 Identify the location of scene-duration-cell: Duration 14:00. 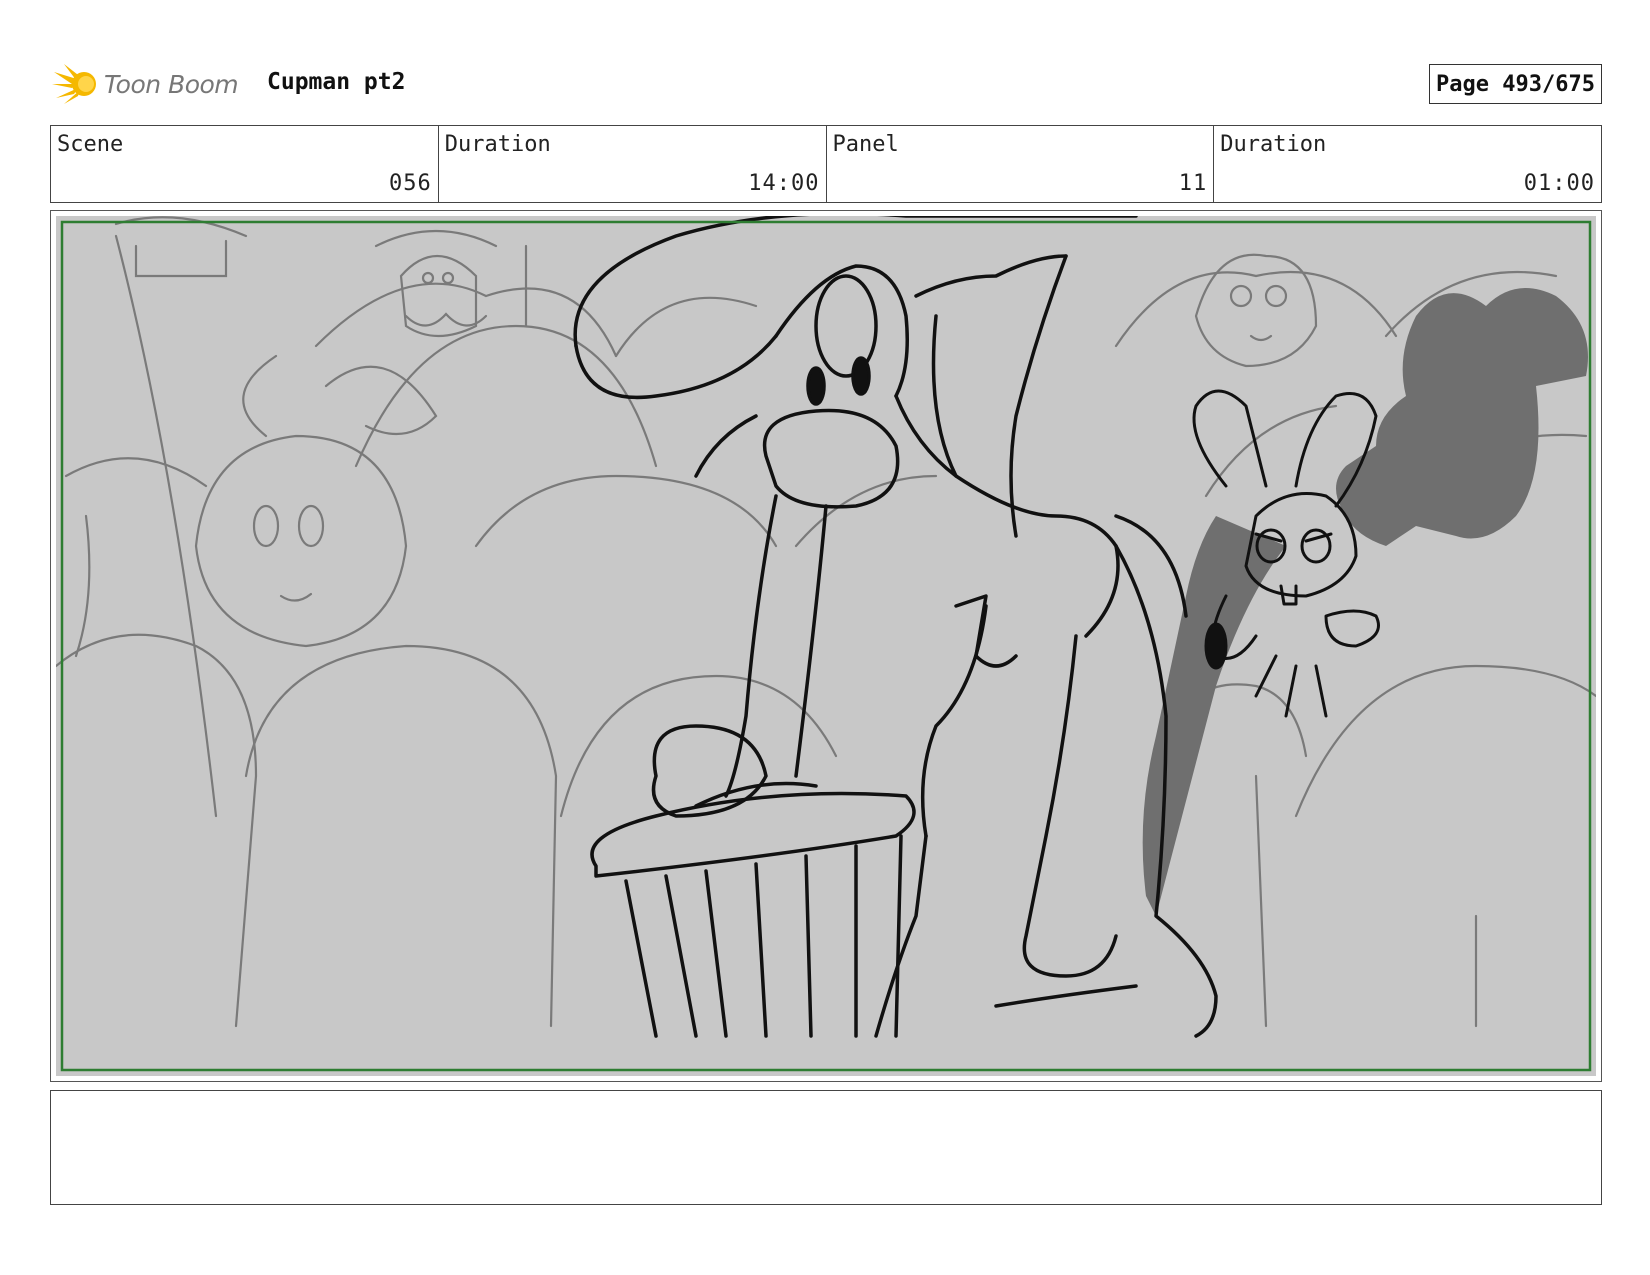
(633, 164).